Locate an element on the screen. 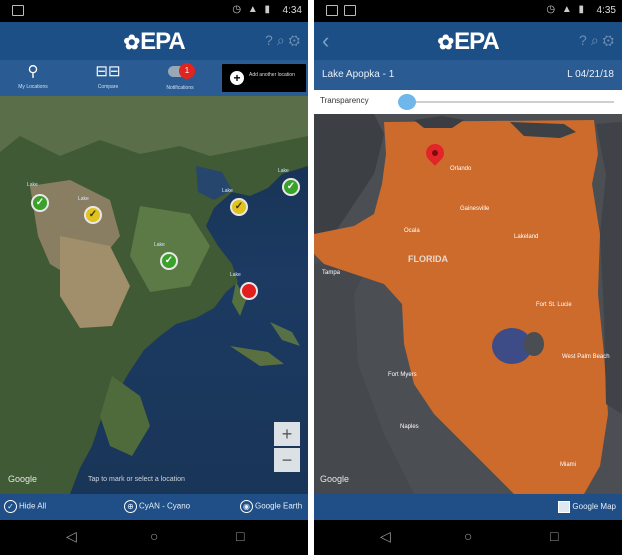  zoom-out-button: − is located at coordinates (287, 460).